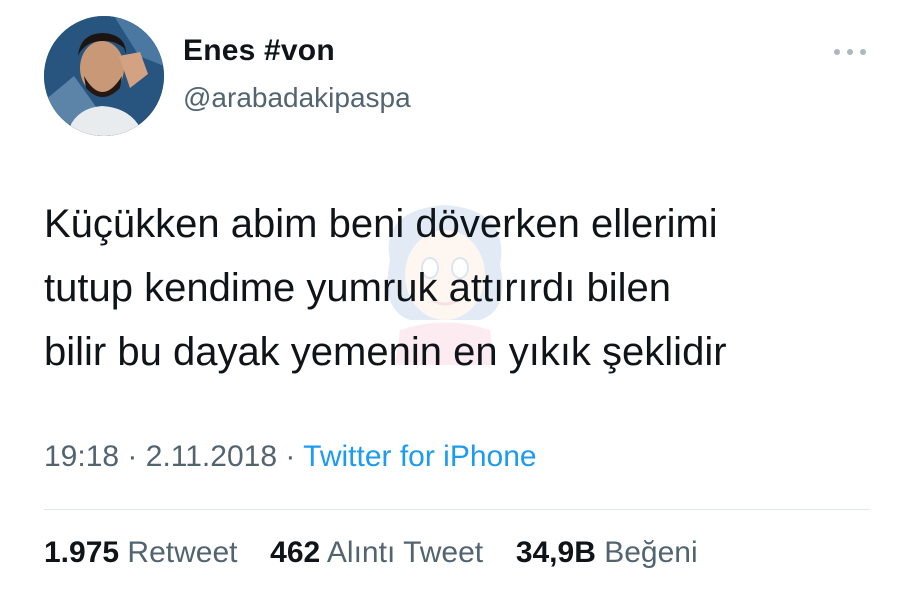 The image size is (900, 597). I want to click on username: @arabadakipaspa, so click(297, 98).